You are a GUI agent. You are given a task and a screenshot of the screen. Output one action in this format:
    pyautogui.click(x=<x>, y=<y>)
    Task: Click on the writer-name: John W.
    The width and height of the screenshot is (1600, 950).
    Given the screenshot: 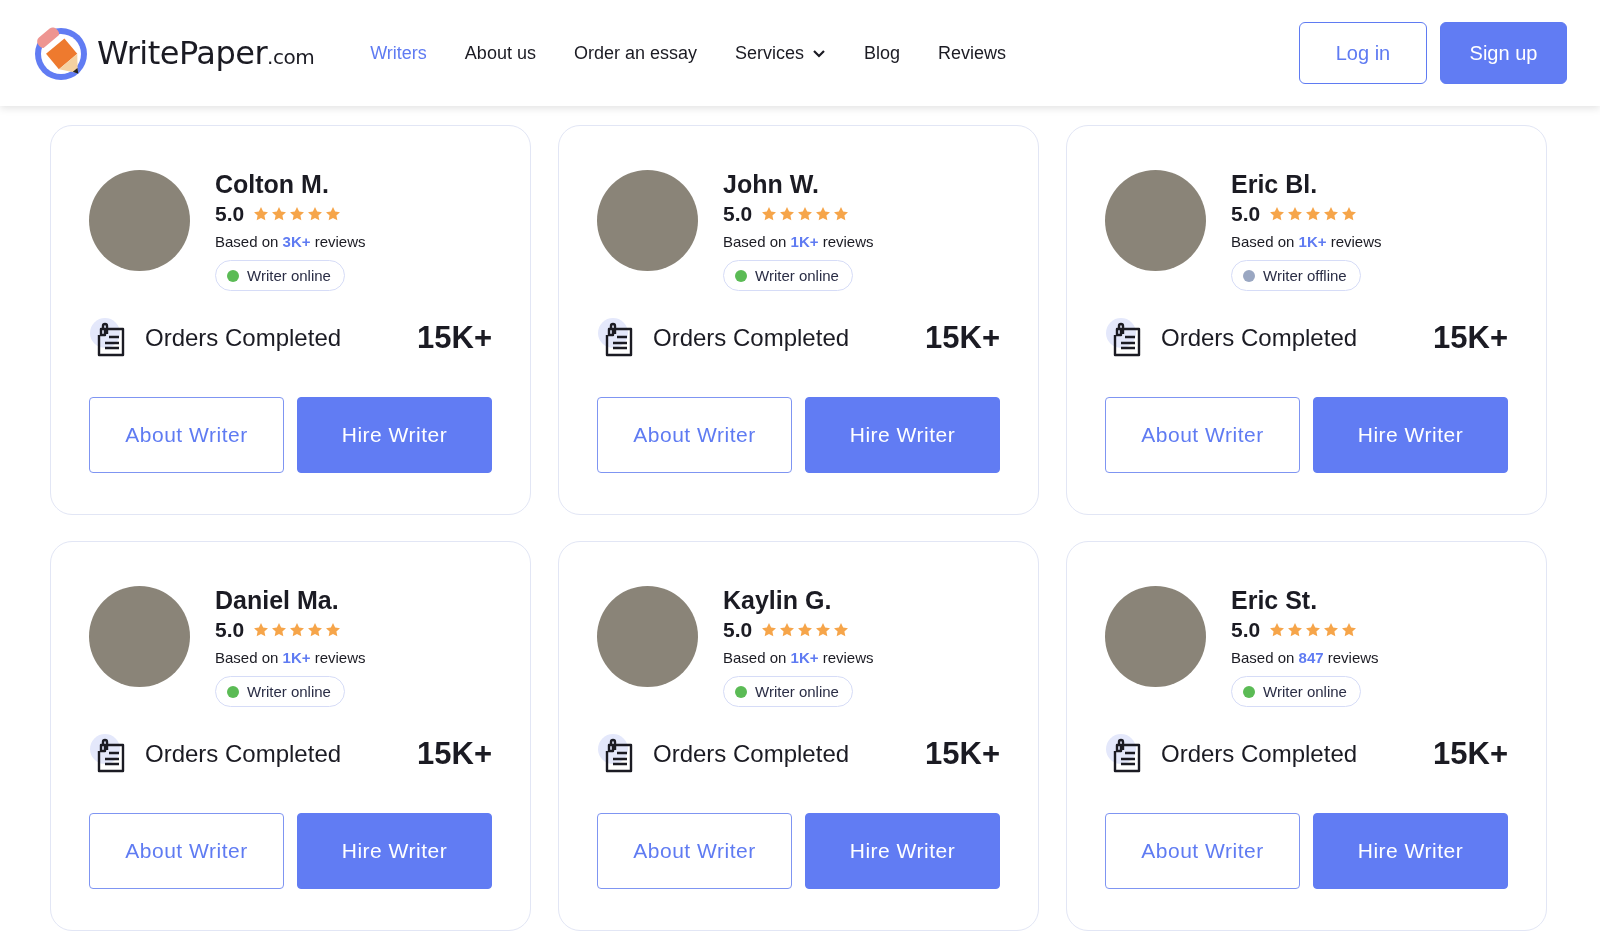 What is the action you would take?
    pyautogui.click(x=771, y=184)
    